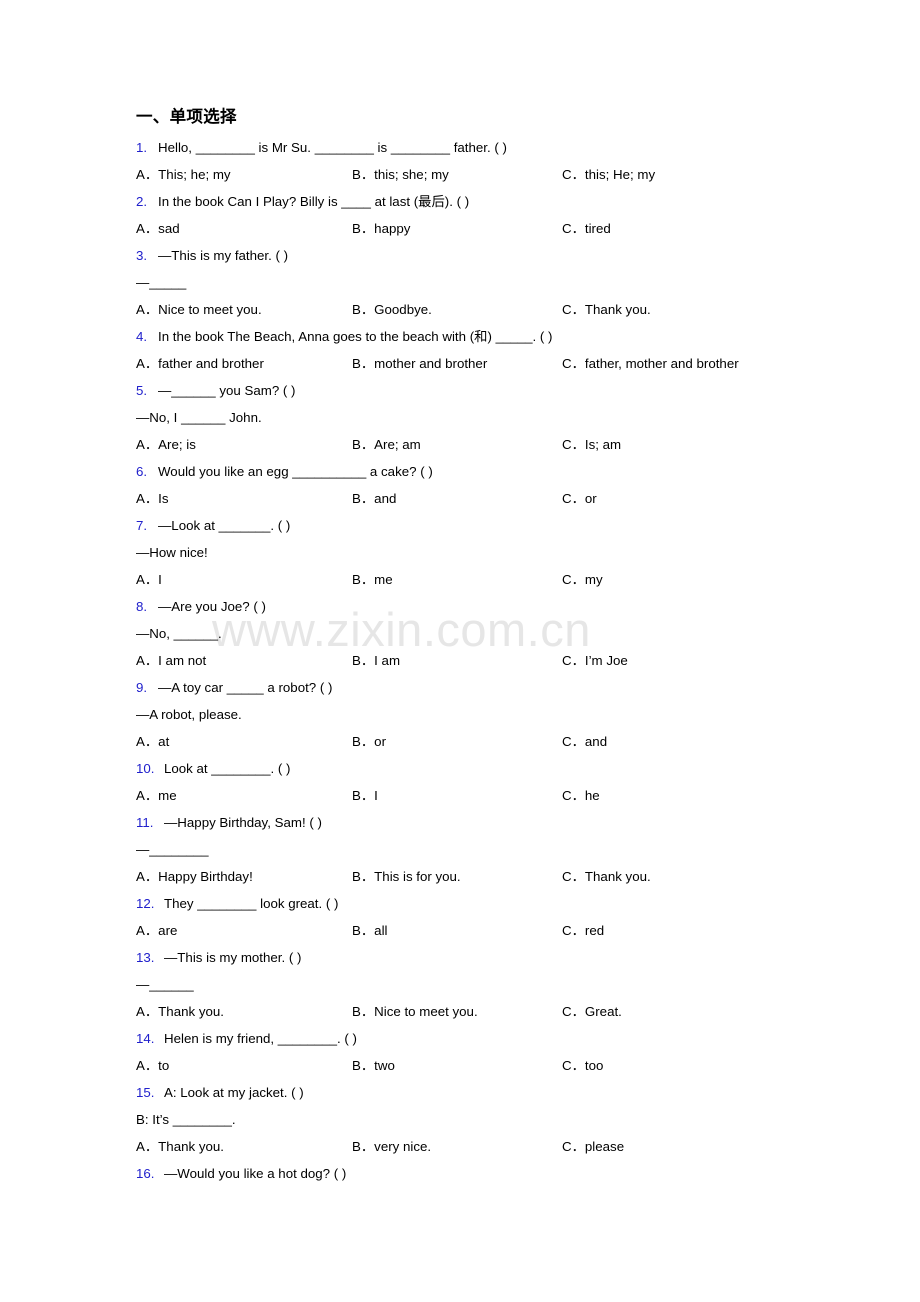 This screenshot has width=920, height=1302. I want to click on answer-option: B．happy, so click(381, 228).